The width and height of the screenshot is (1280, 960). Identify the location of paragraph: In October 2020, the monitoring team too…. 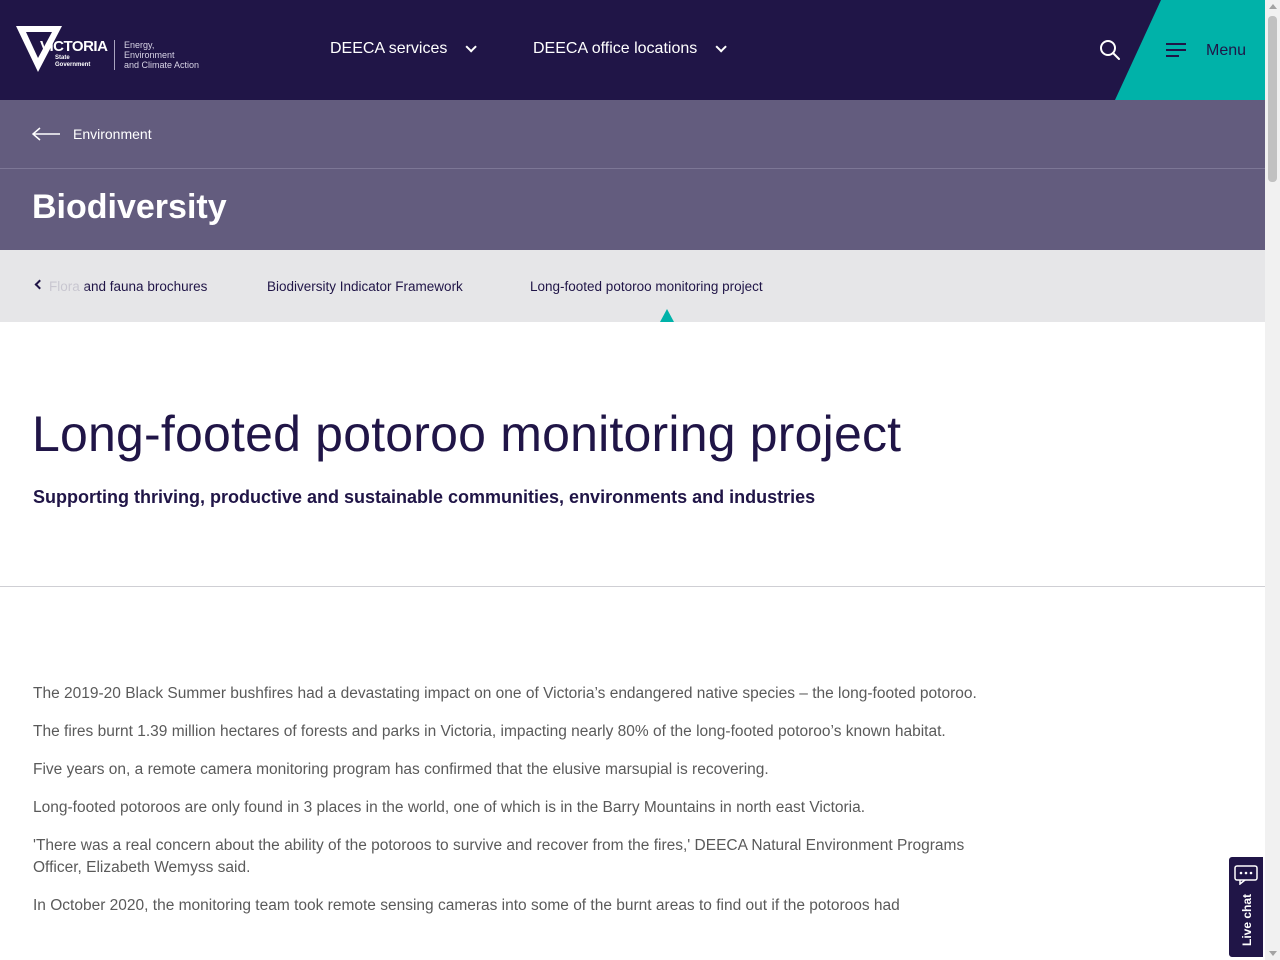
(466, 905).